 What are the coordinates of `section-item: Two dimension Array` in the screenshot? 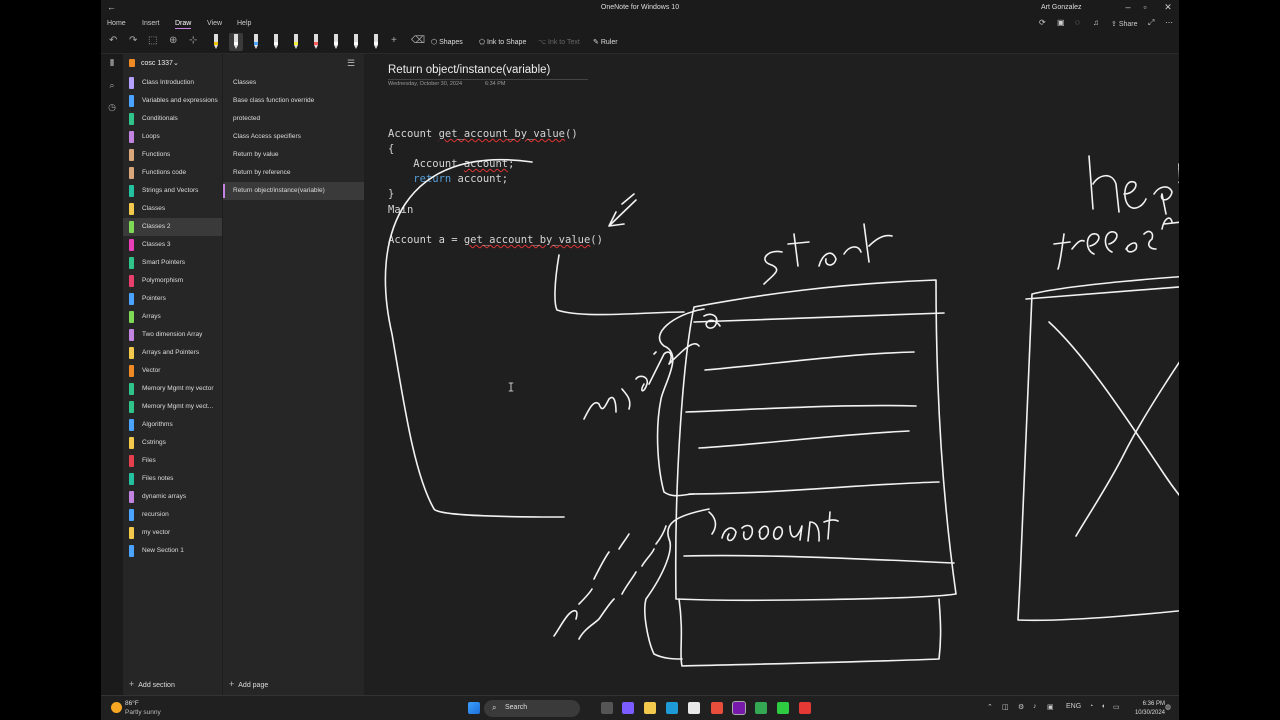 It's located at (175, 335).